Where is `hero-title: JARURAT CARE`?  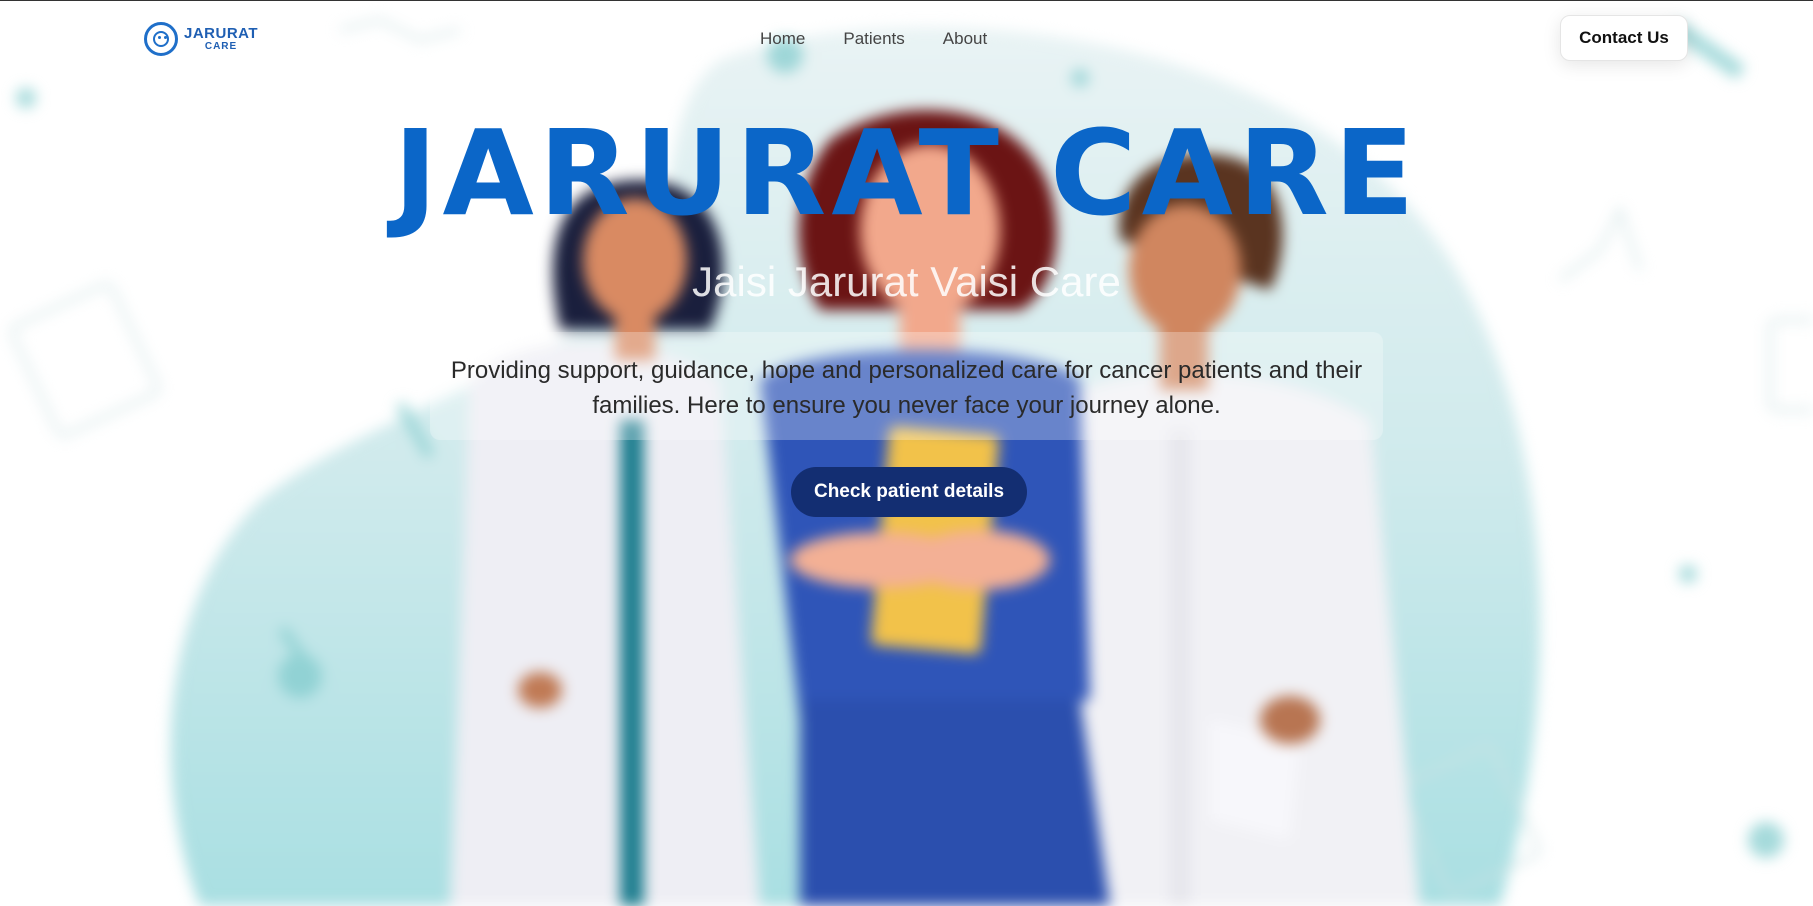 hero-title: JARURAT CARE is located at coordinates (906, 173).